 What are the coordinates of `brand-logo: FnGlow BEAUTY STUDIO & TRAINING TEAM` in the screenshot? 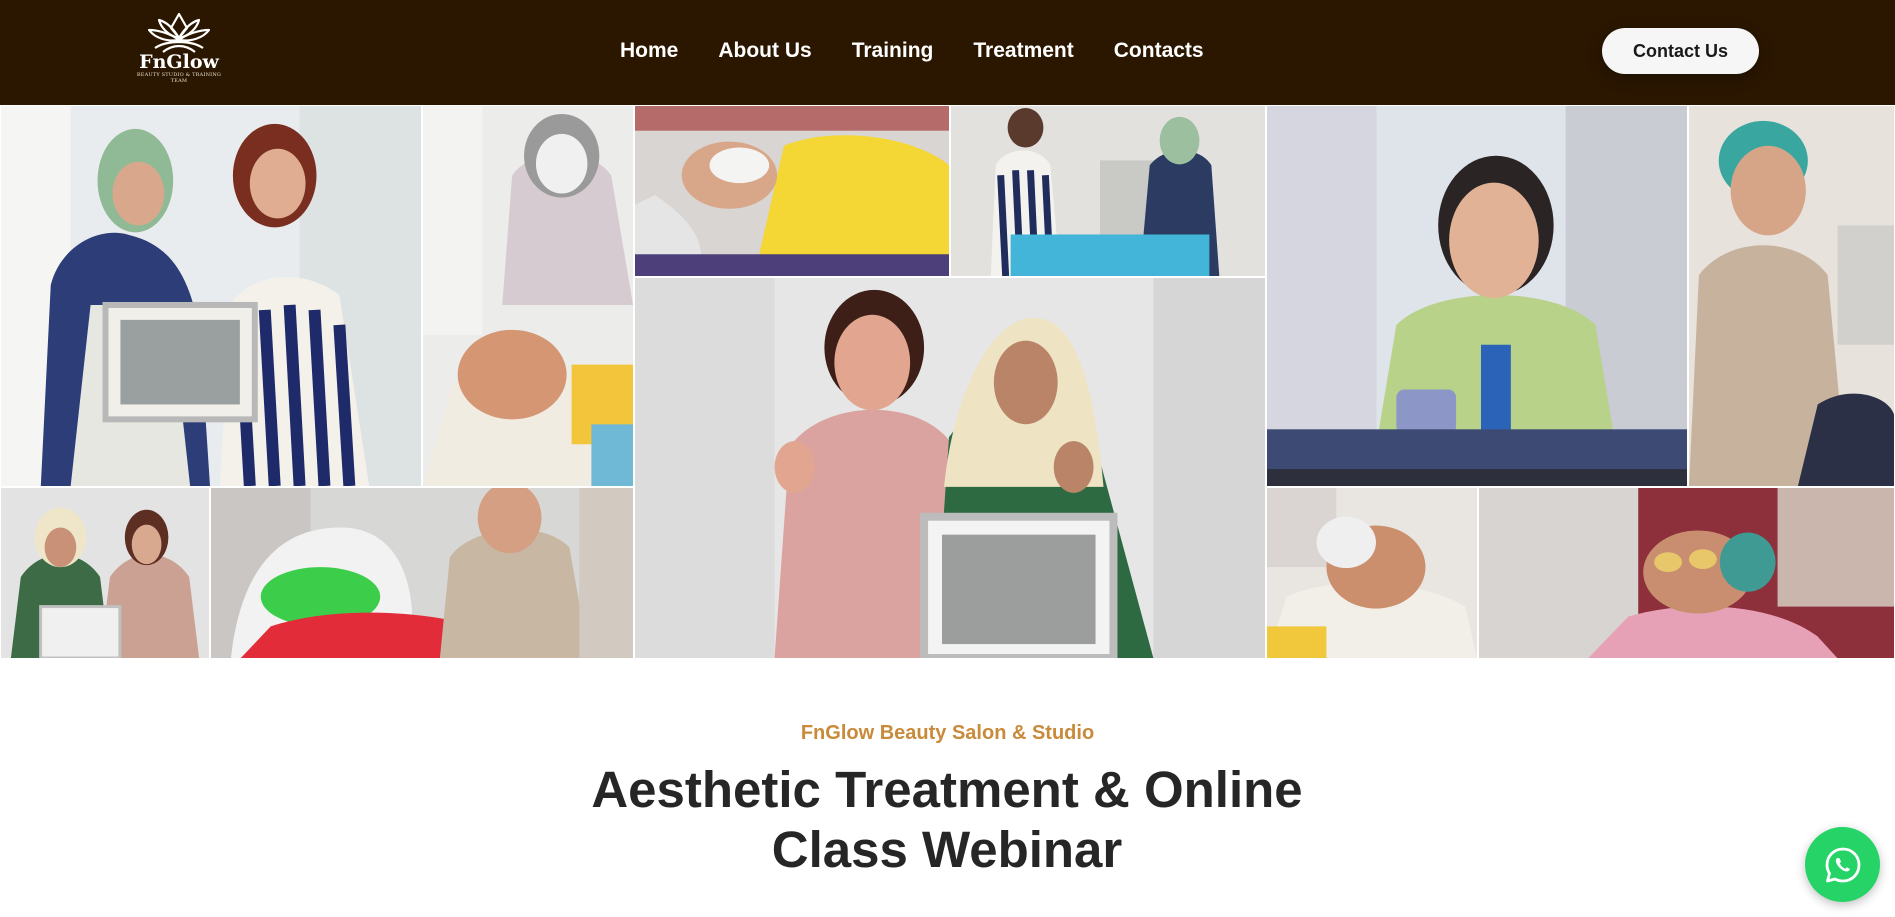 It's located at (179, 50).